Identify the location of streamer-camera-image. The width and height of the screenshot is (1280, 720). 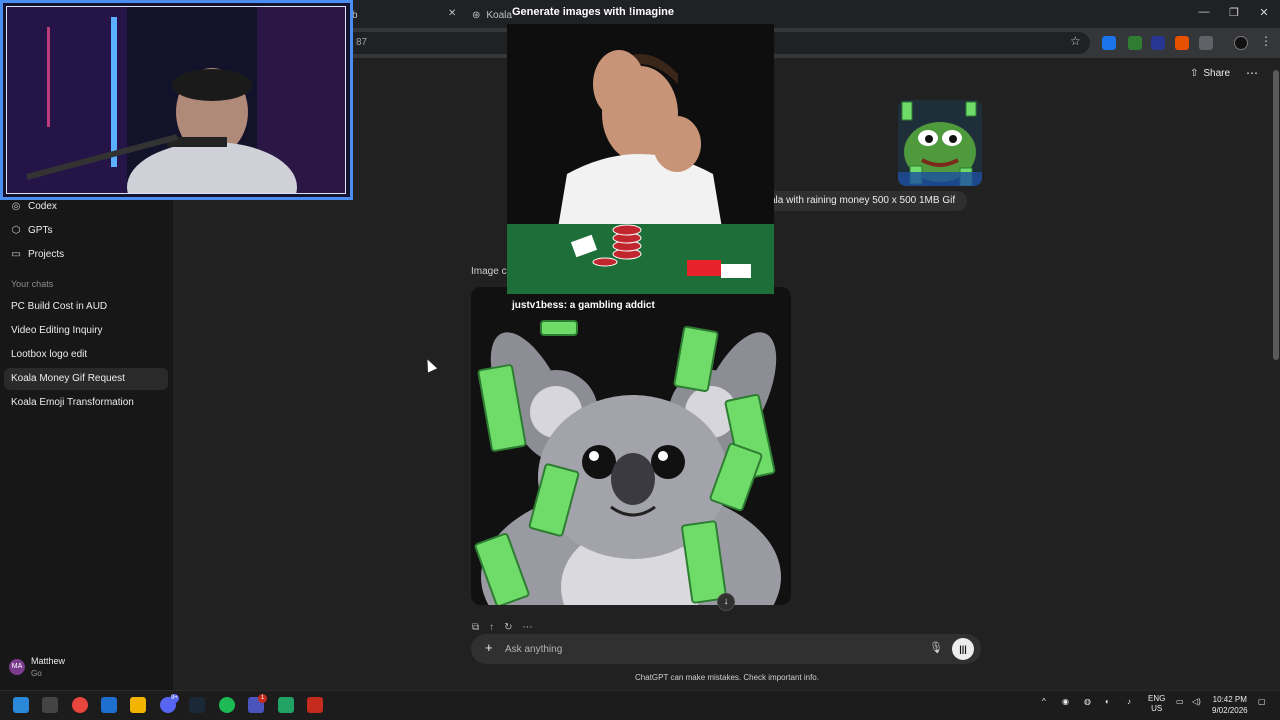
(176, 100).